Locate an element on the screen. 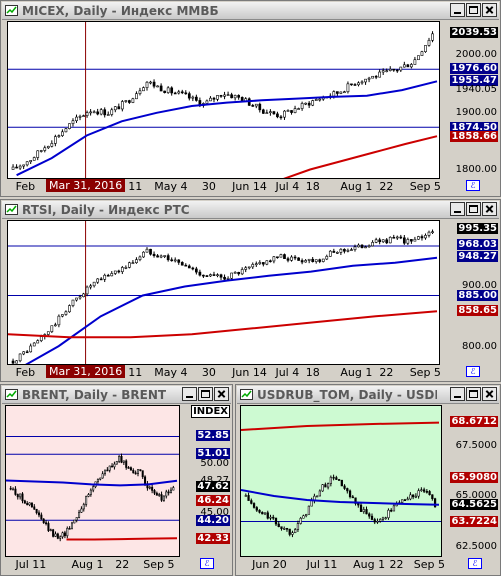 The image size is (501, 576). window-title: MICEX, Daily - Индекс ММВБ is located at coordinates (120, 11).